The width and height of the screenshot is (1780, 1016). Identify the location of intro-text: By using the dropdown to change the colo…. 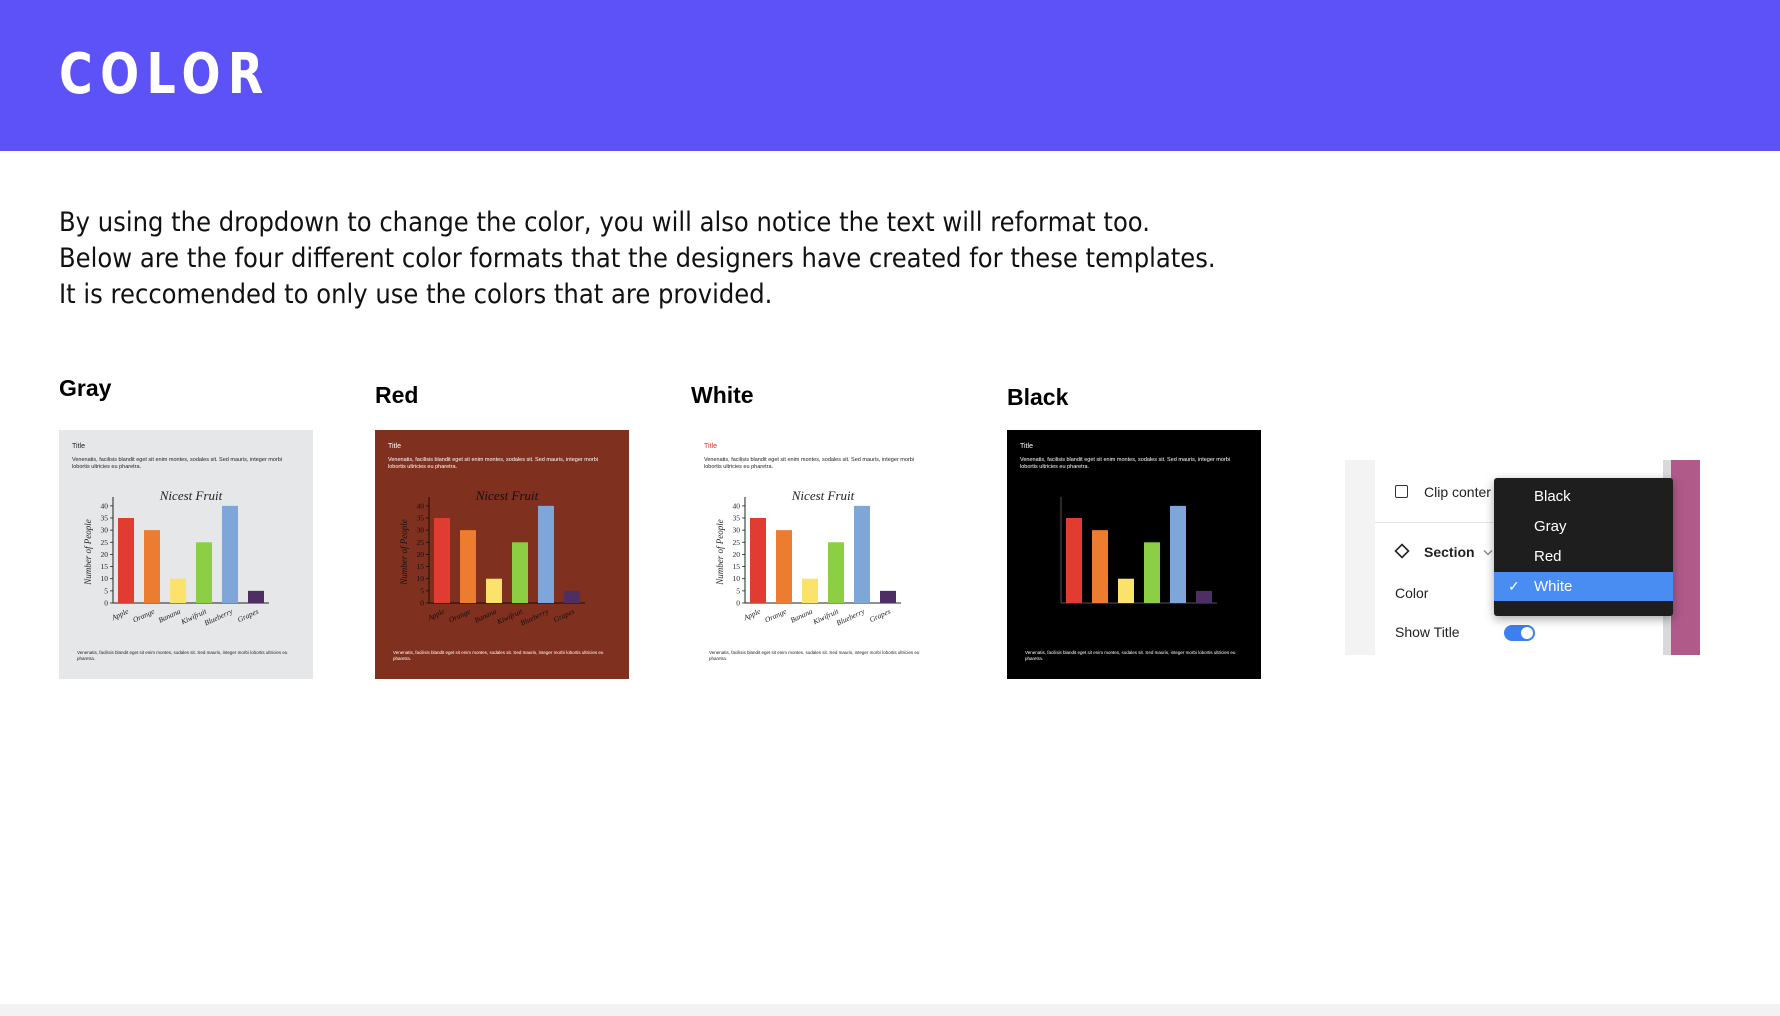
(644, 259).